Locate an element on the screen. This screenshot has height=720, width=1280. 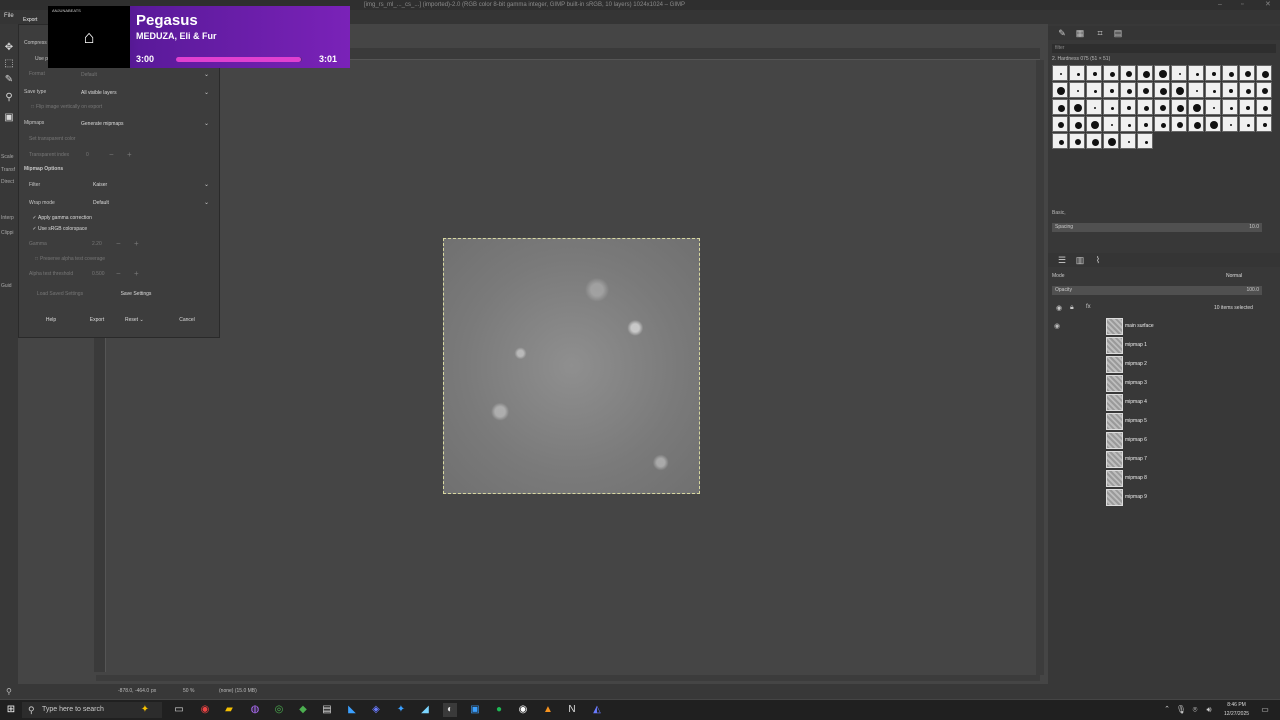
vertical-scrollbar is located at coordinates (1040, 367).